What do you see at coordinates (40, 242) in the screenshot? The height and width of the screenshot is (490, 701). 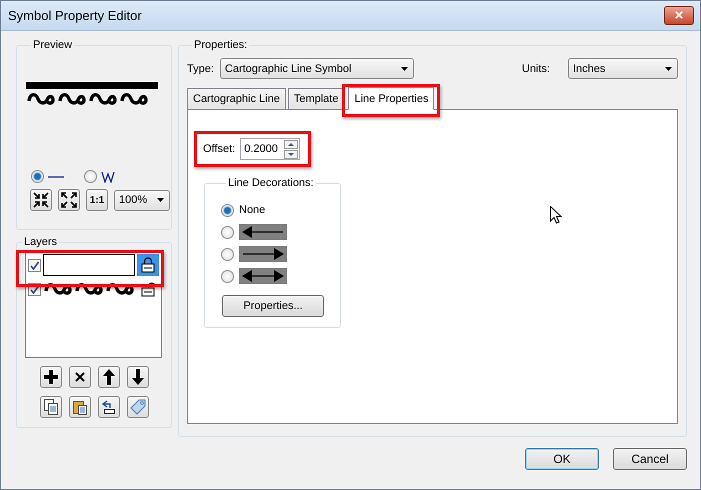 I see `group-label: Layers` at bounding box center [40, 242].